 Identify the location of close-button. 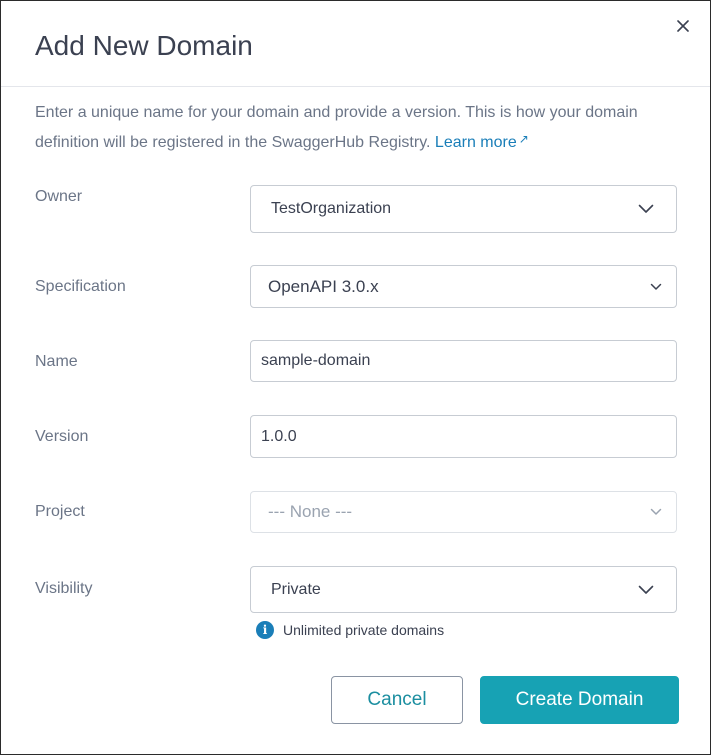
(683, 26).